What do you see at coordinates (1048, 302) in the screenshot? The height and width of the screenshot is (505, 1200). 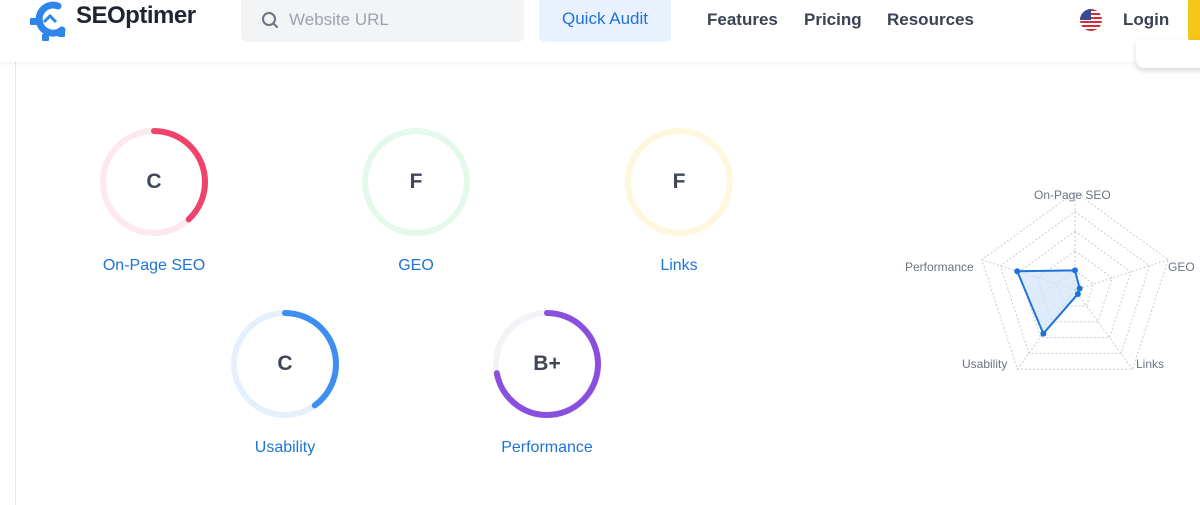 I see `radar-data-polygon` at bounding box center [1048, 302].